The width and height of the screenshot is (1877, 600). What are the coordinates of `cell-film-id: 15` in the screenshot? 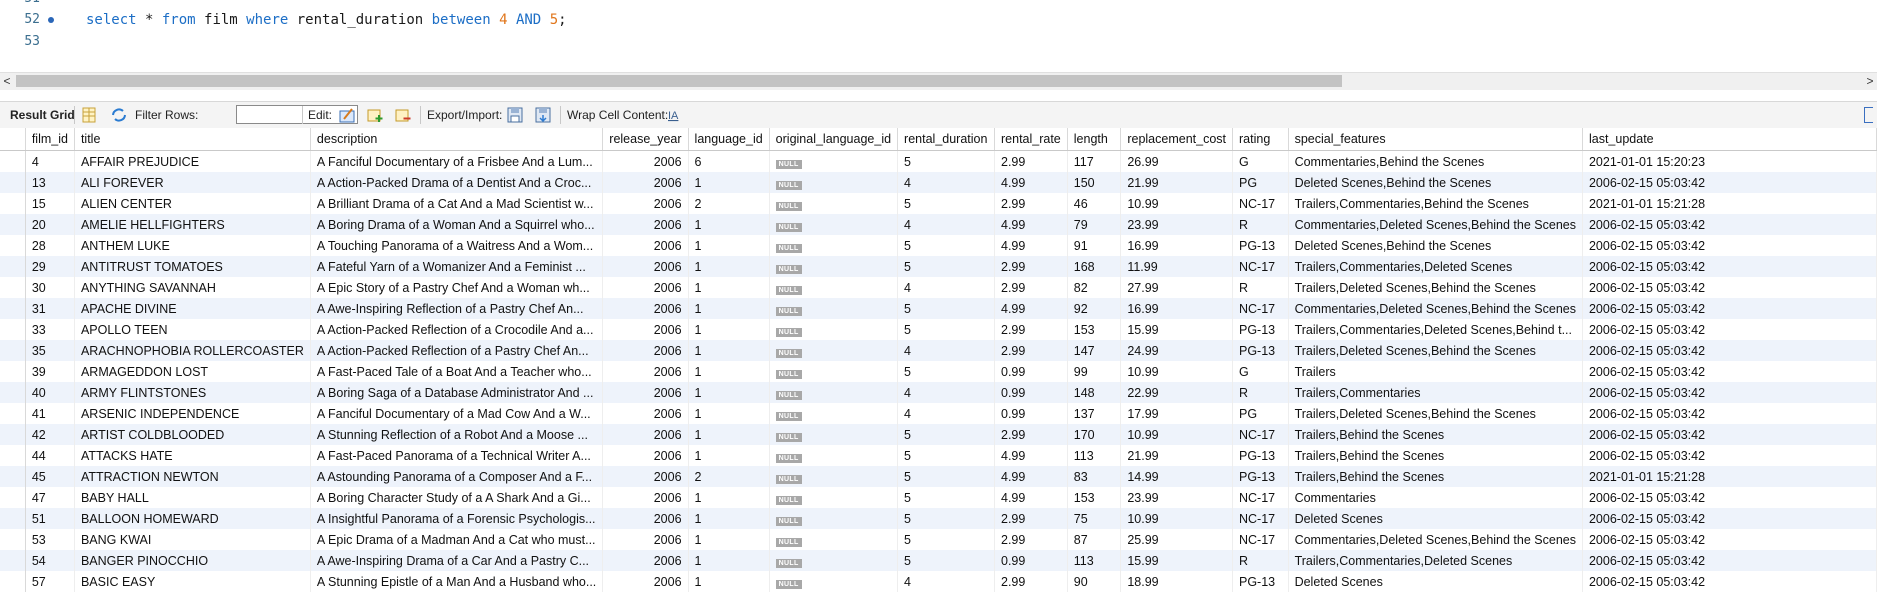 It's located at (50, 203).